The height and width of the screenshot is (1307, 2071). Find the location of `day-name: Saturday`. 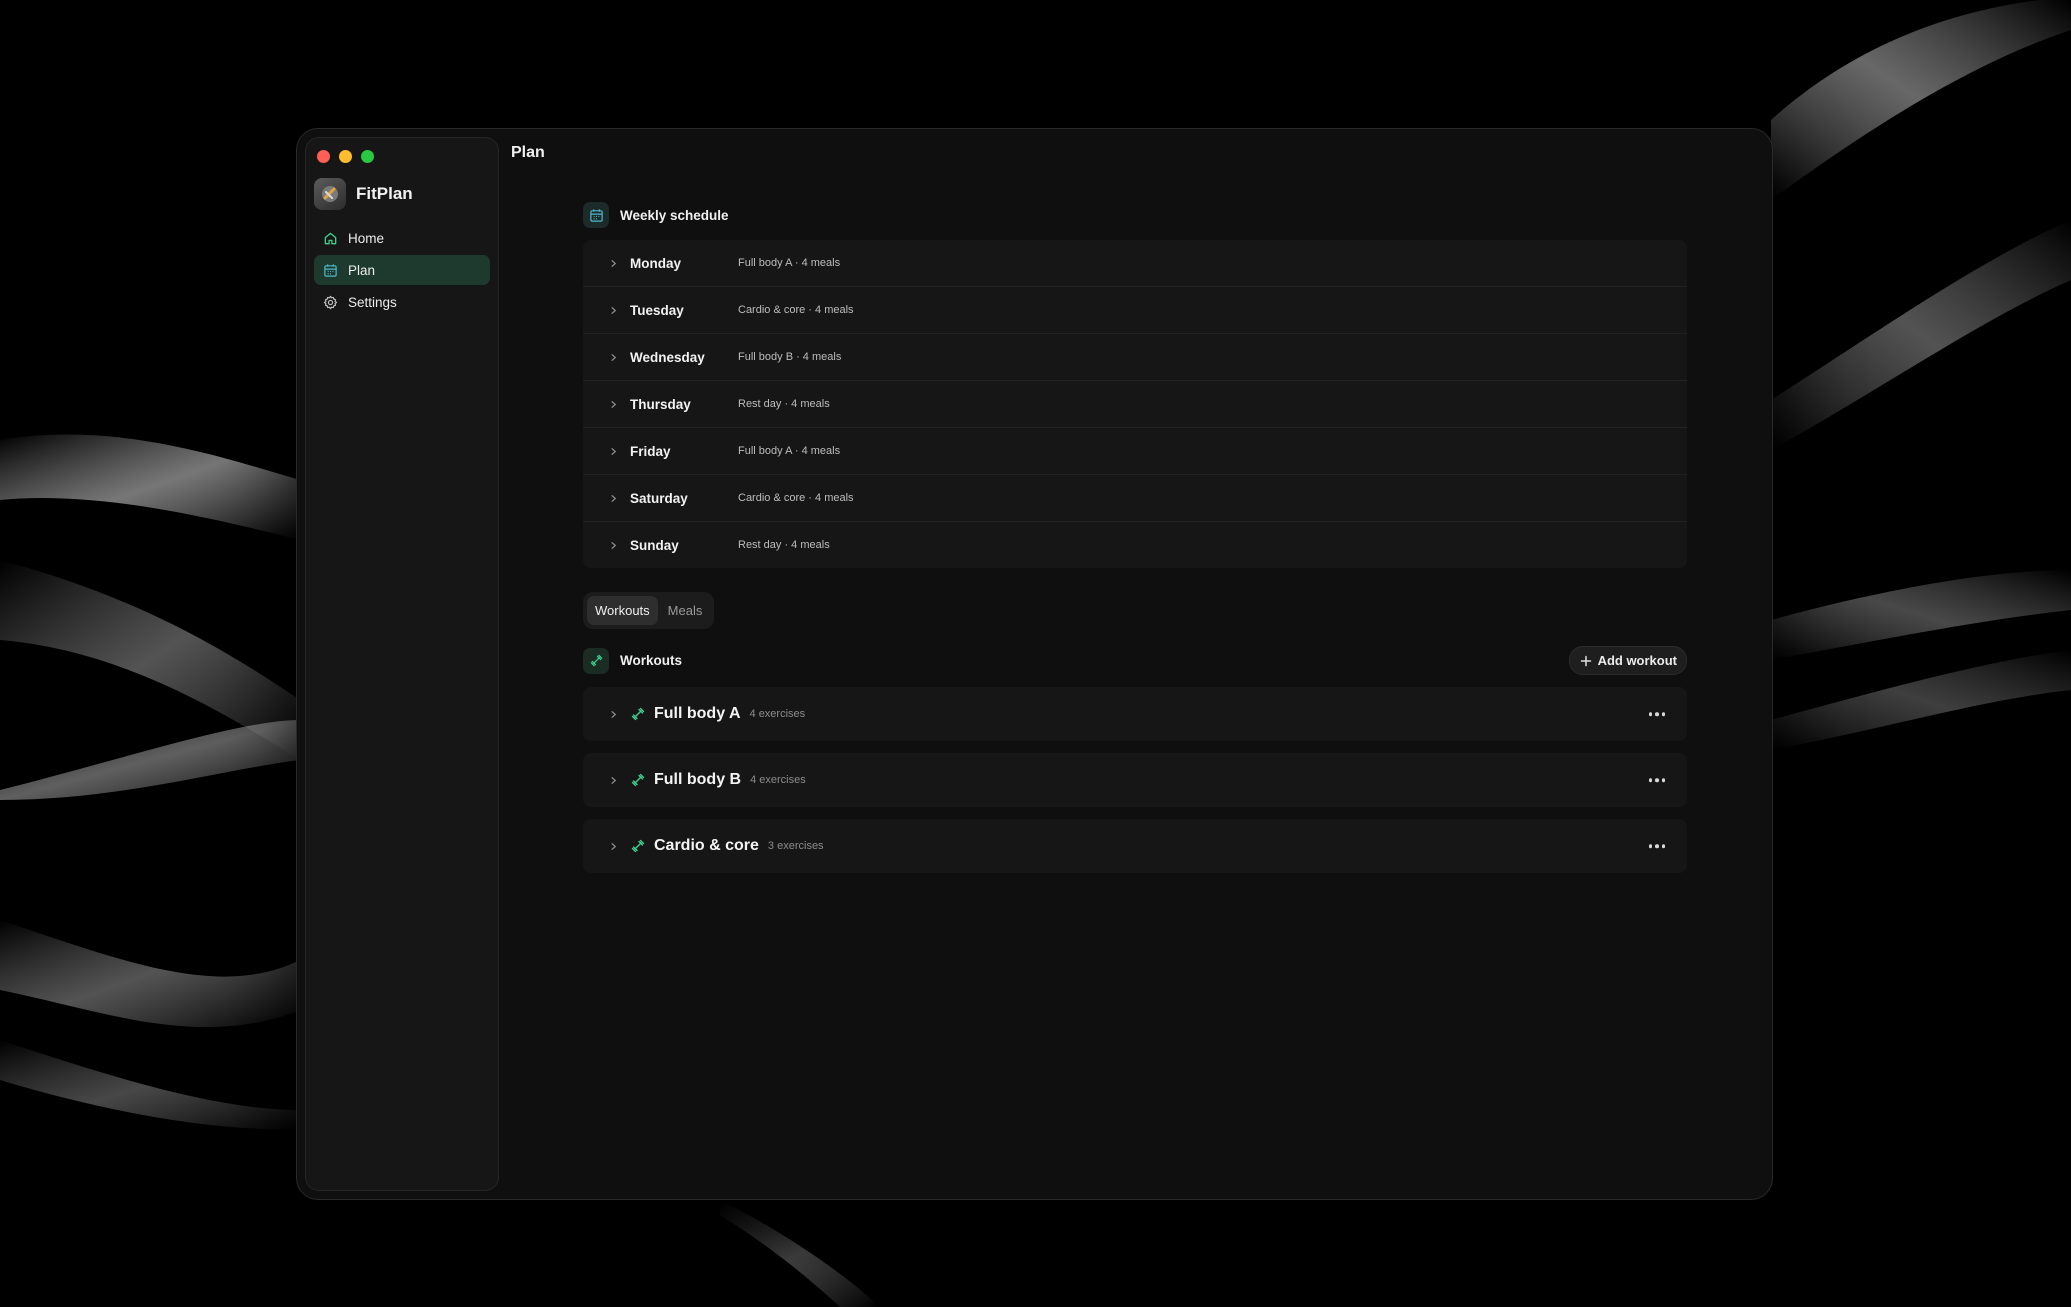

day-name: Saturday is located at coordinates (659, 498).